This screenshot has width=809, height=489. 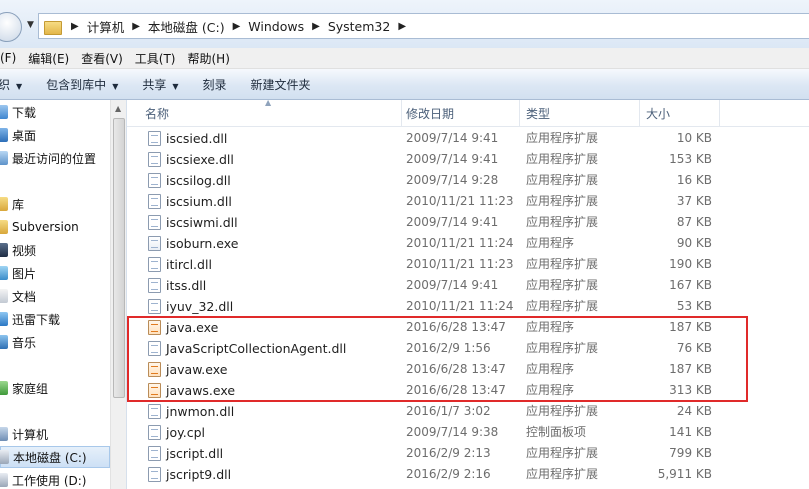 What do you see at coordinates (445, 159) in the screenshot?
I see `file-row: iscsiexe.dll 2009/7/14 9:41 应用程序扩展 153 KB` at bounding box center [445, 159].